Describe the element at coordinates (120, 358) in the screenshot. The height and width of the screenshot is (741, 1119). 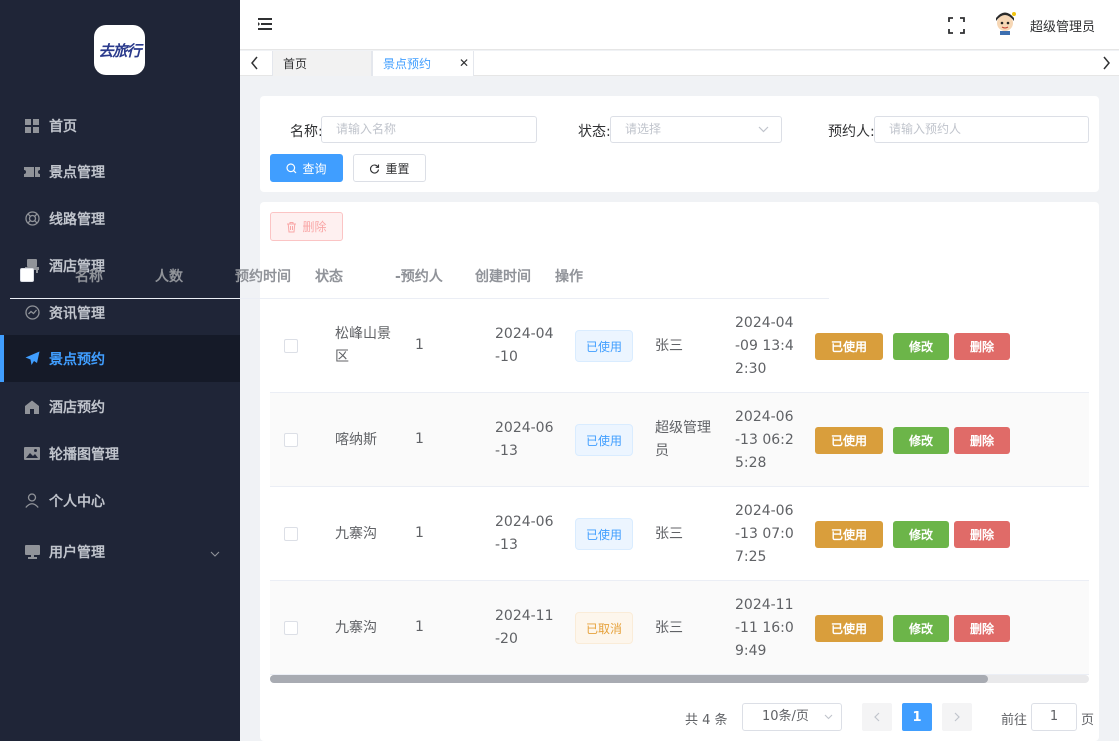
I see `sidebar-item-scenic-booking: 景点预约` at that location.